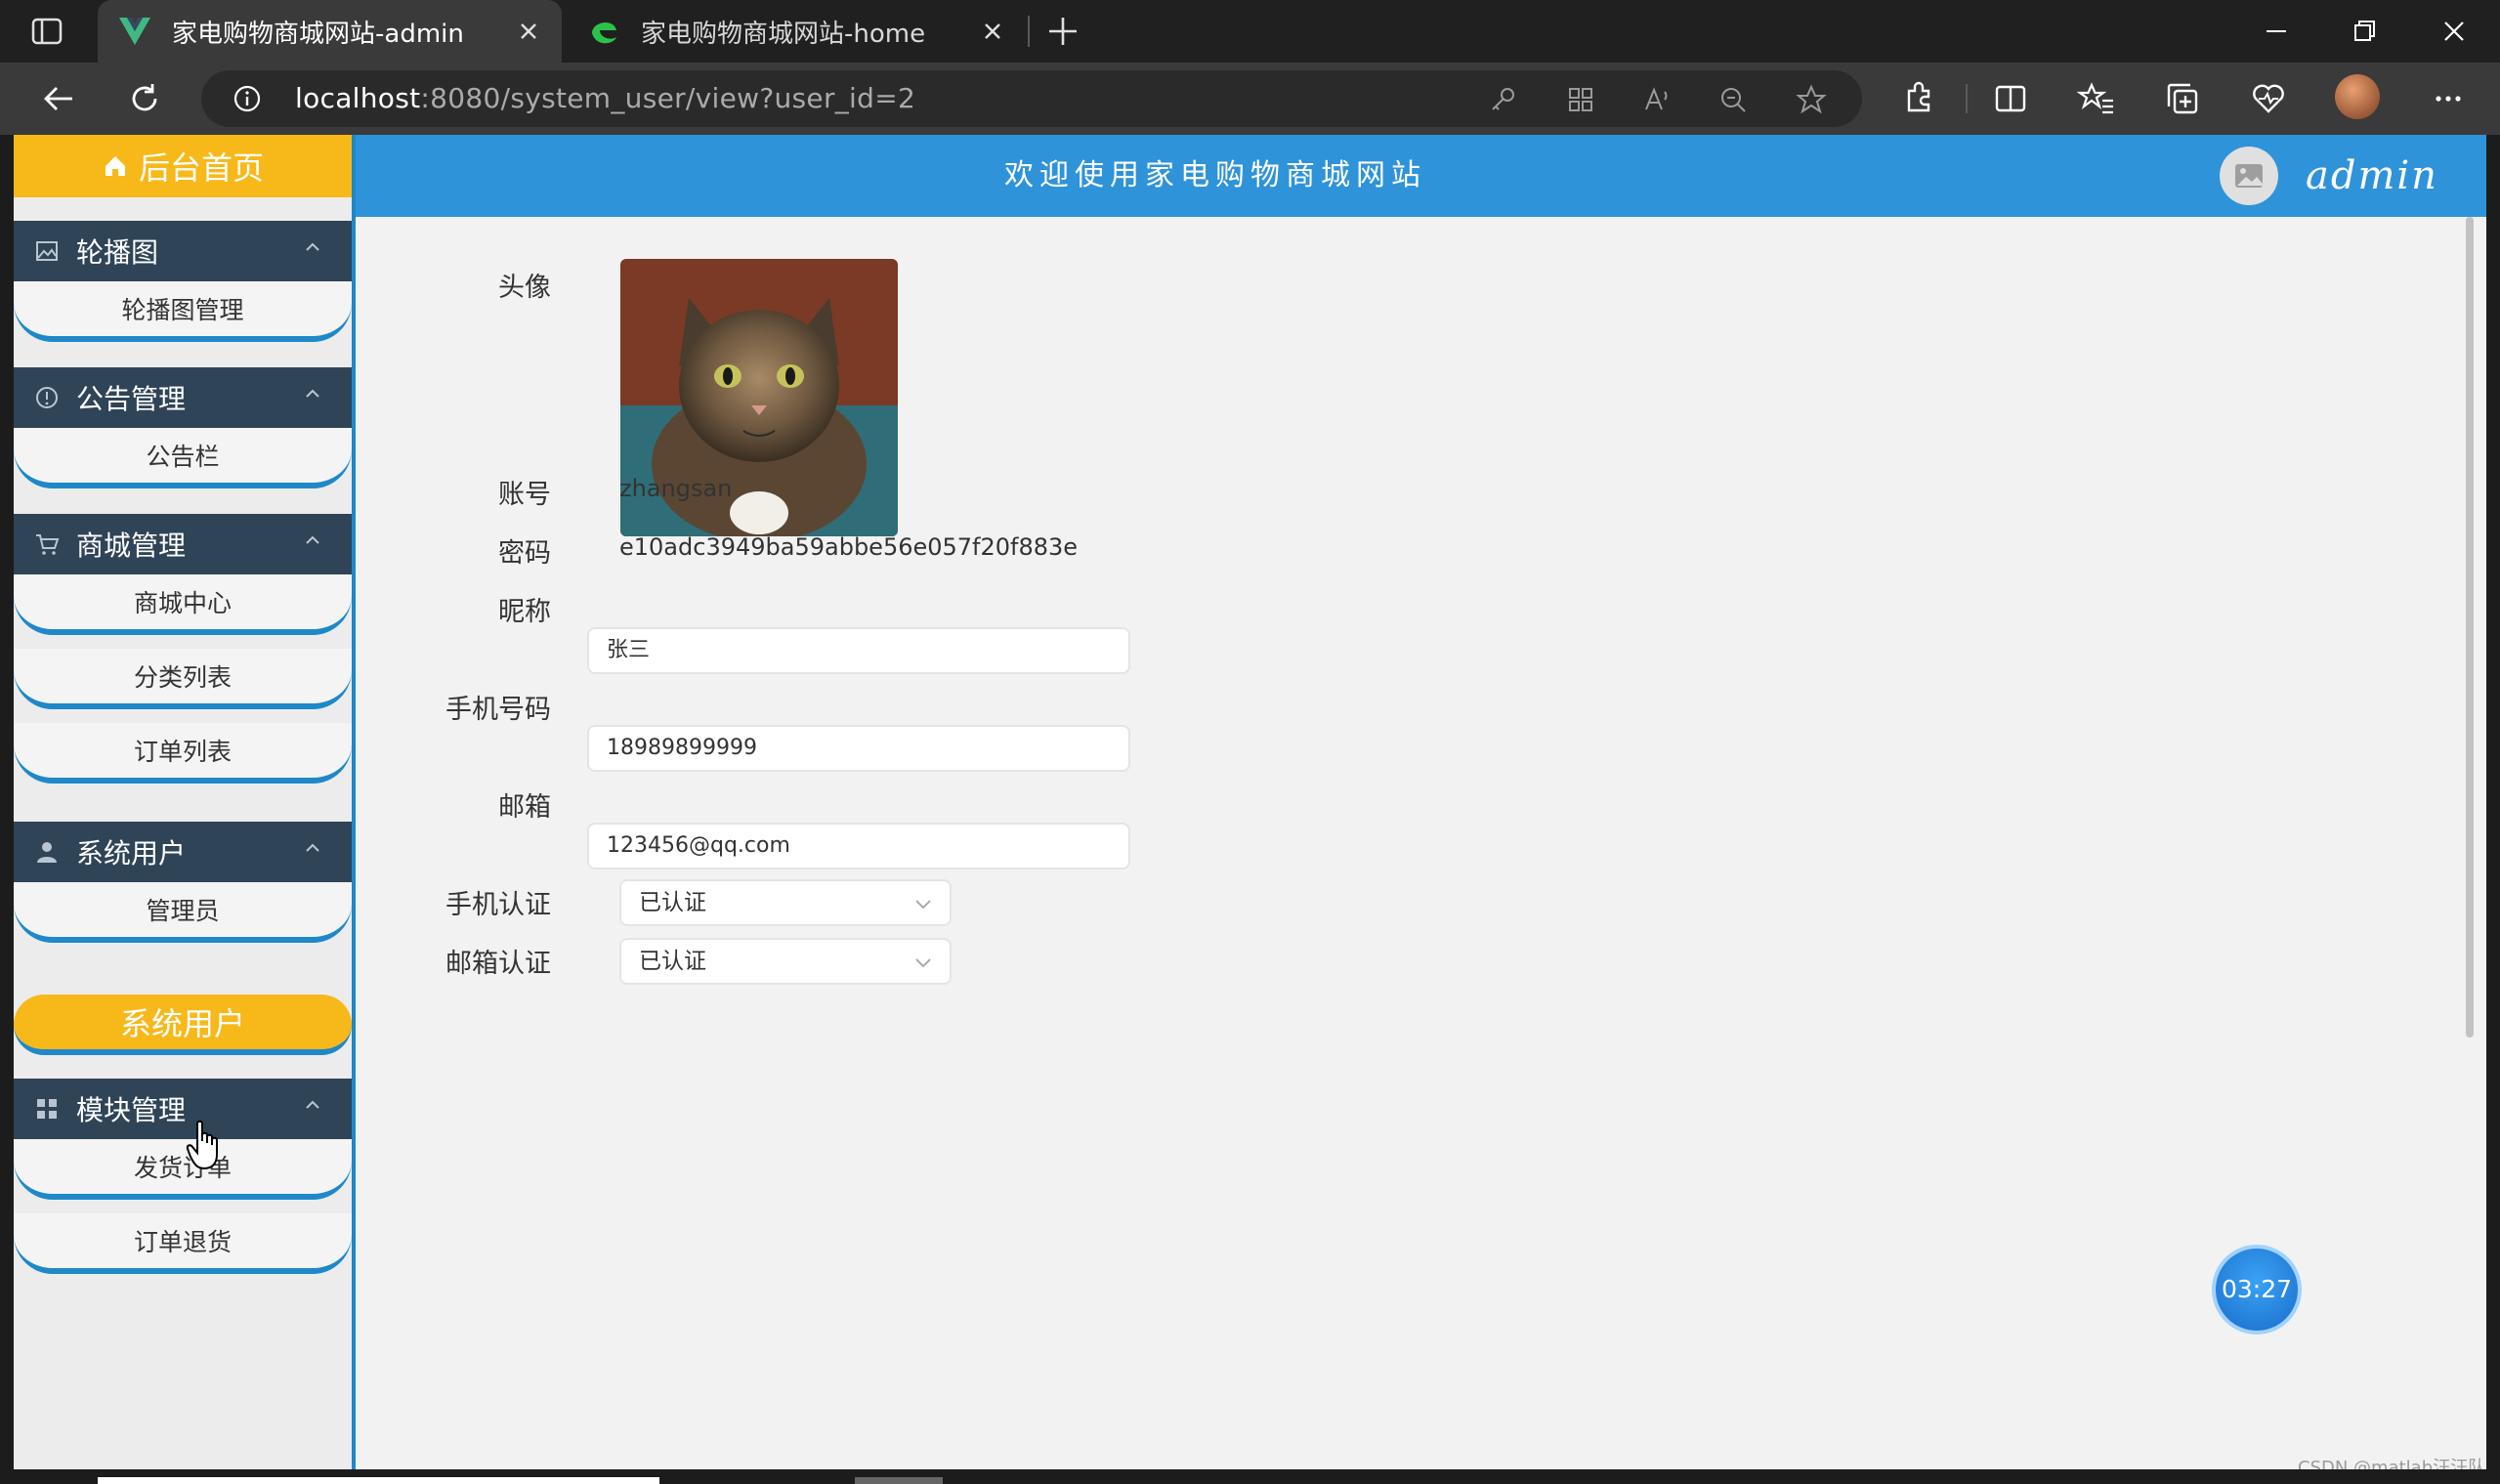 The image size is (2500, 1484). I want to click on password-label: 密码, so click(524, 553).